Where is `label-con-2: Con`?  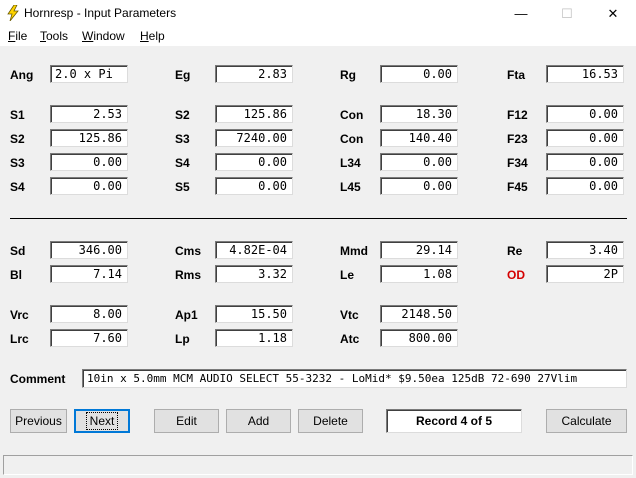 label-con-2: Con is located at coordinates (352, 139).